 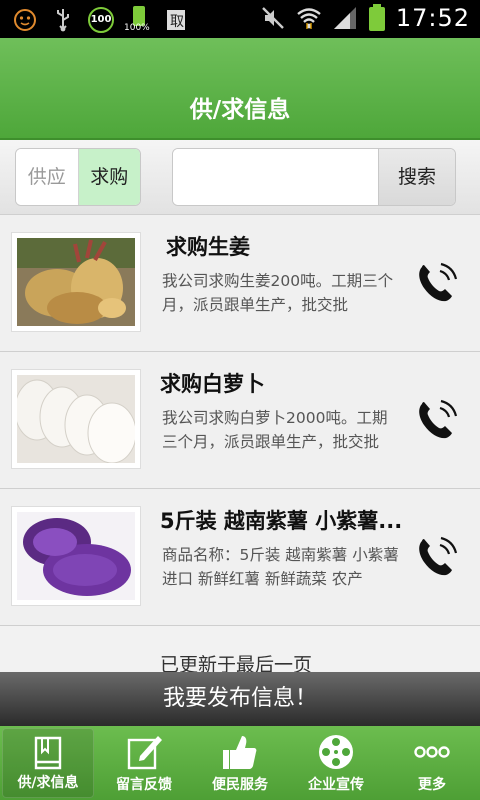 What do you see at coordinates (48, 753) in the screenshot?
I see `book-icon` at bounding box center [48, 753].